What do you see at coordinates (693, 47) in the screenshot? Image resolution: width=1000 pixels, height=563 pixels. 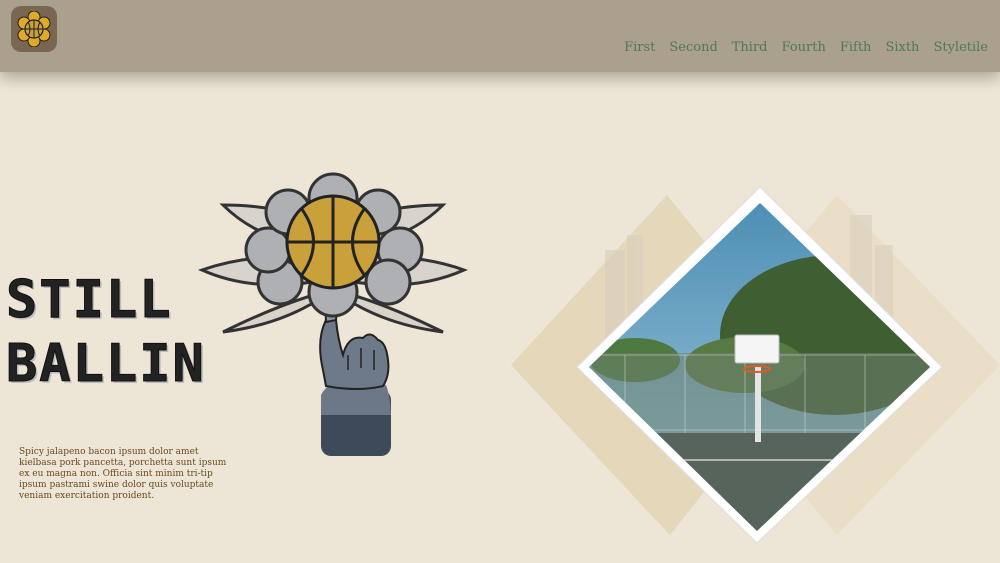 I see `nav-link-second: Second` at bounding box center [693, 47].